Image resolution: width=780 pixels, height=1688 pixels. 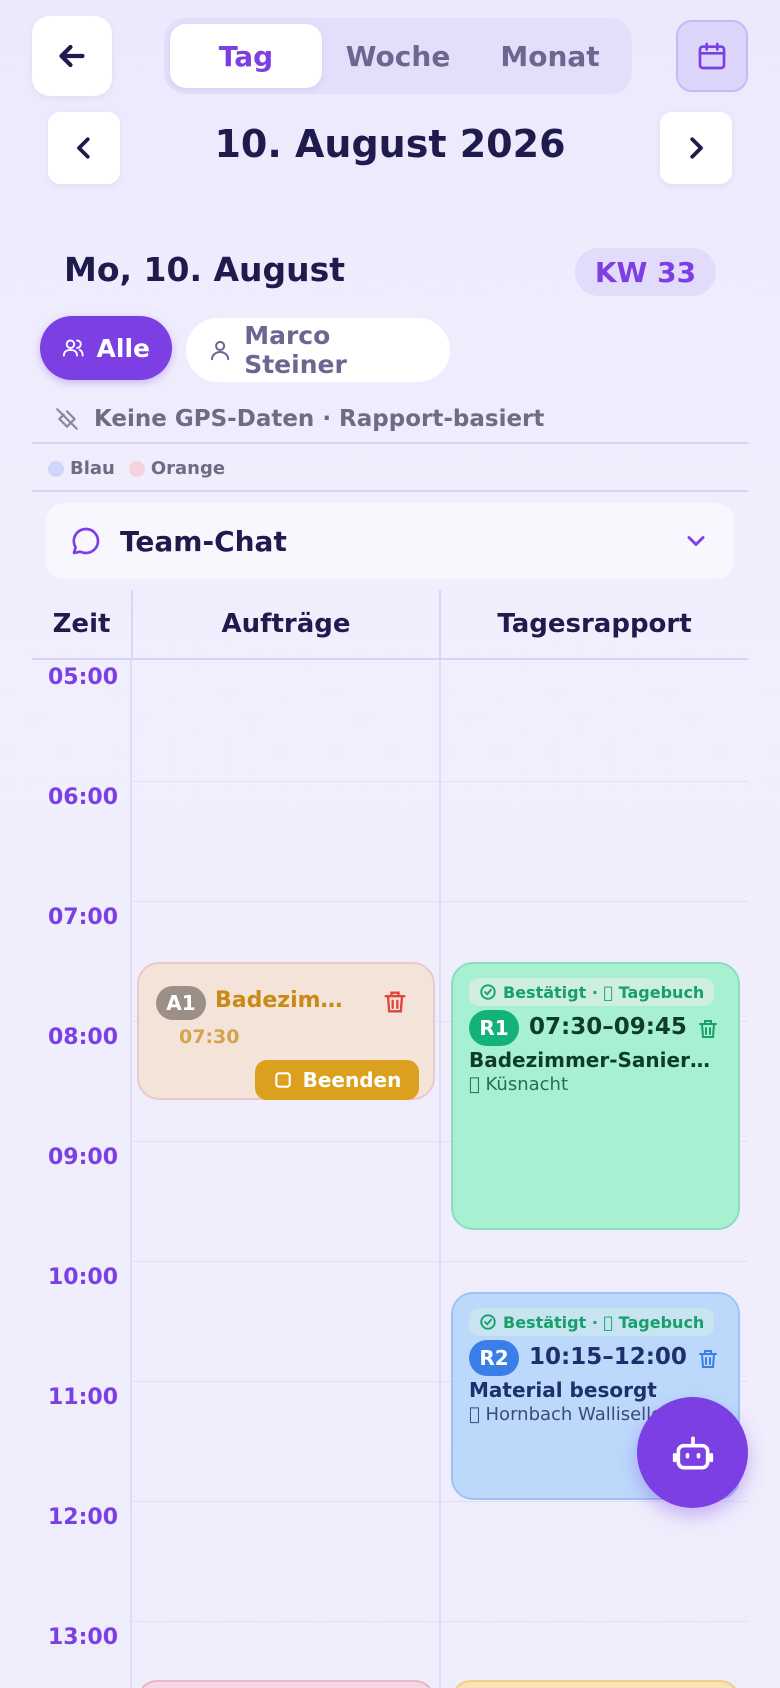 What do you see at coordinates (696, 541) in the screenshot?
I see `chevron-down-icon` at bounding box center [696, 541].